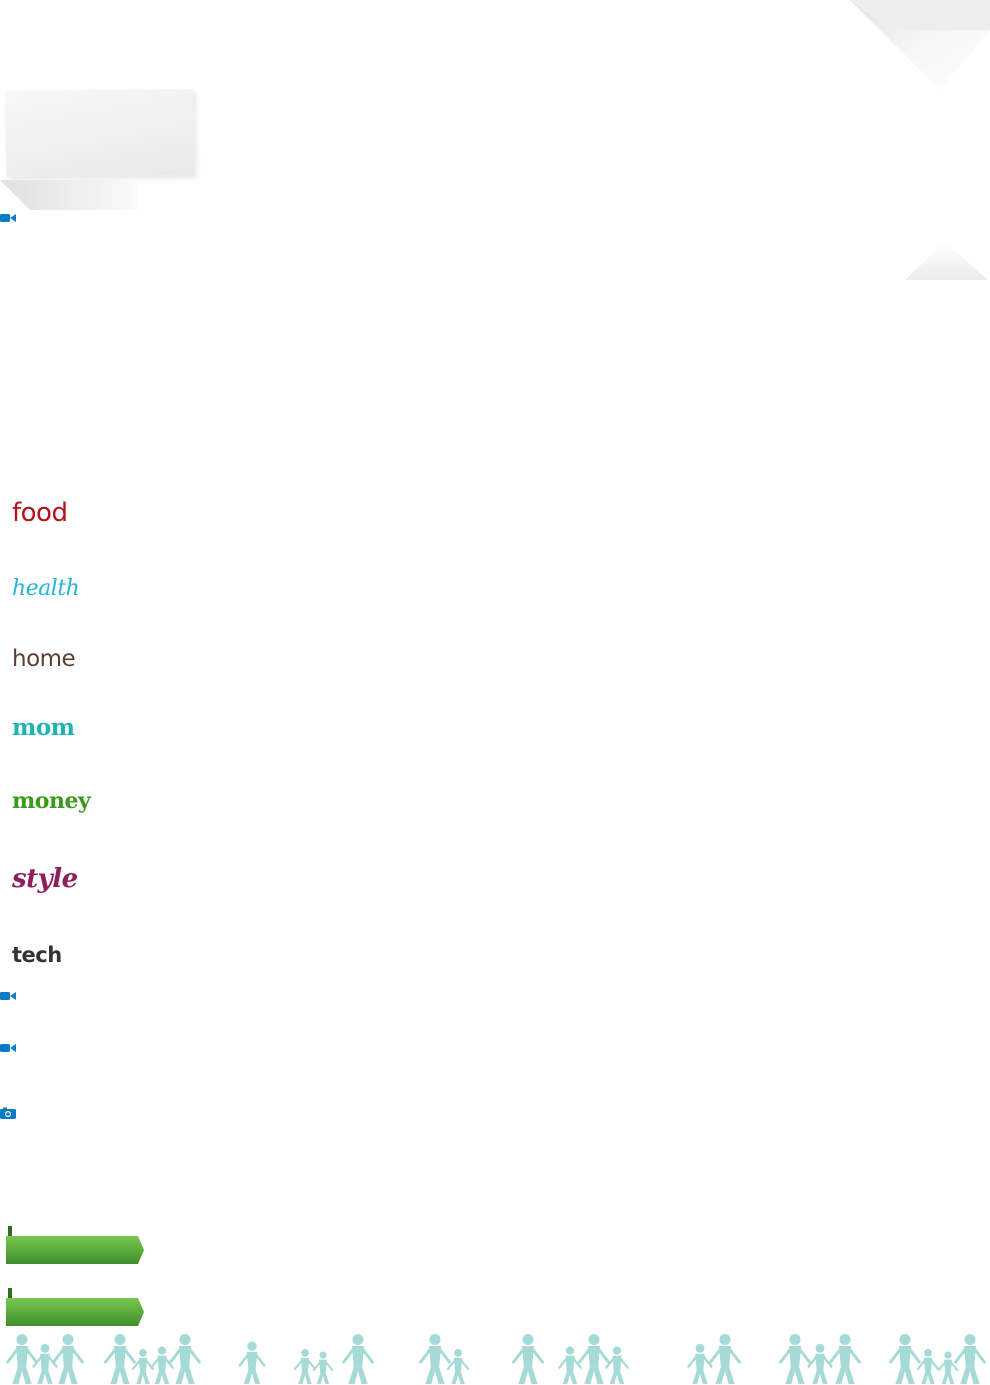  What do you see at coordinates (69, 195) in the screenshot?
I see `paper-strip` at bounding box center [69, 195].